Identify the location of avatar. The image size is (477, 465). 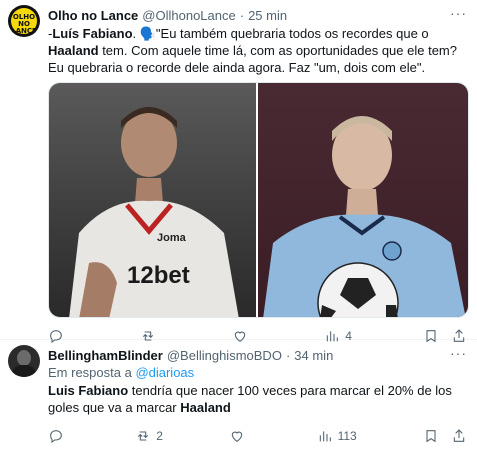
(24, 361).